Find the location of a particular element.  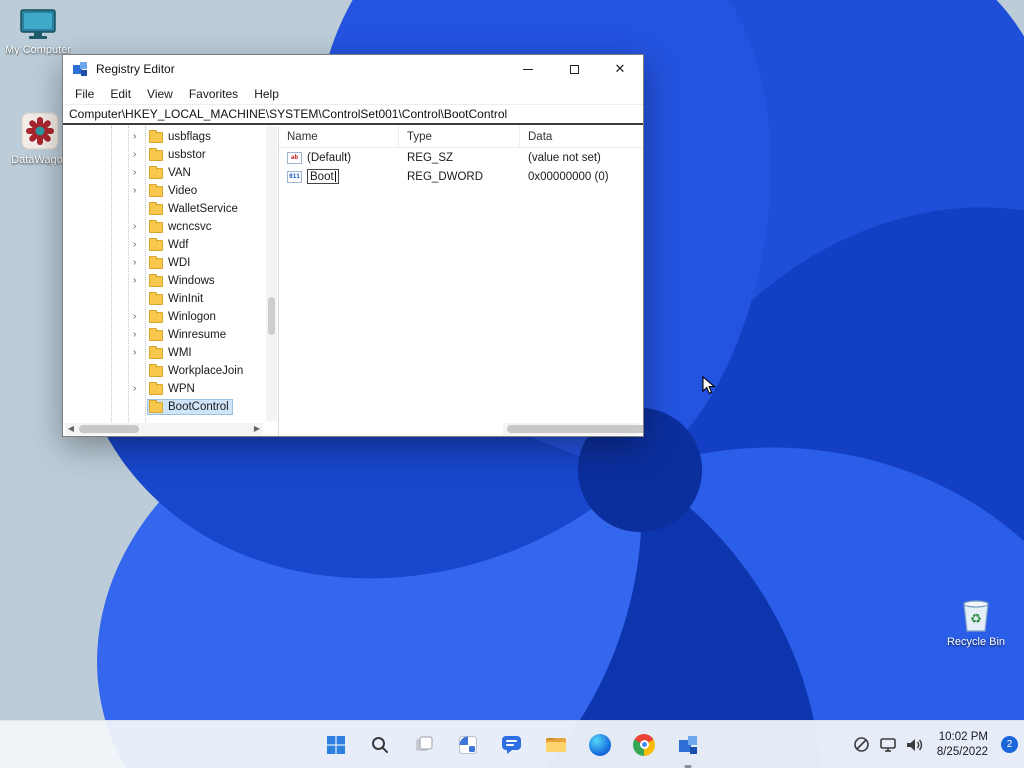

values-horizontal-scrollbar is located at coordinates (573, 429).